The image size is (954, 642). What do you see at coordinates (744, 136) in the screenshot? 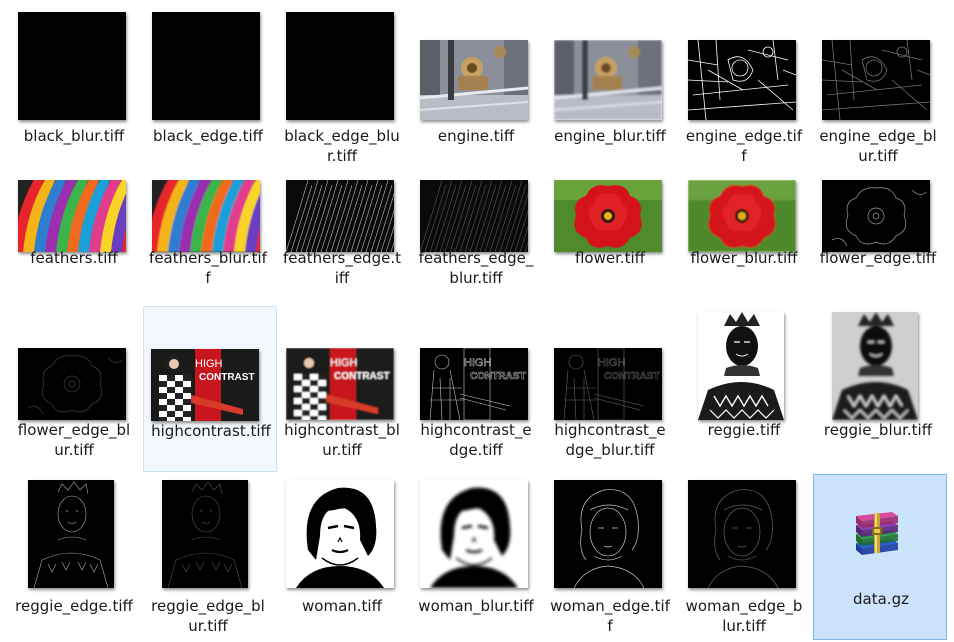
I see `file-name-line: engine_edge.tif` at bounding box center [744, 136].